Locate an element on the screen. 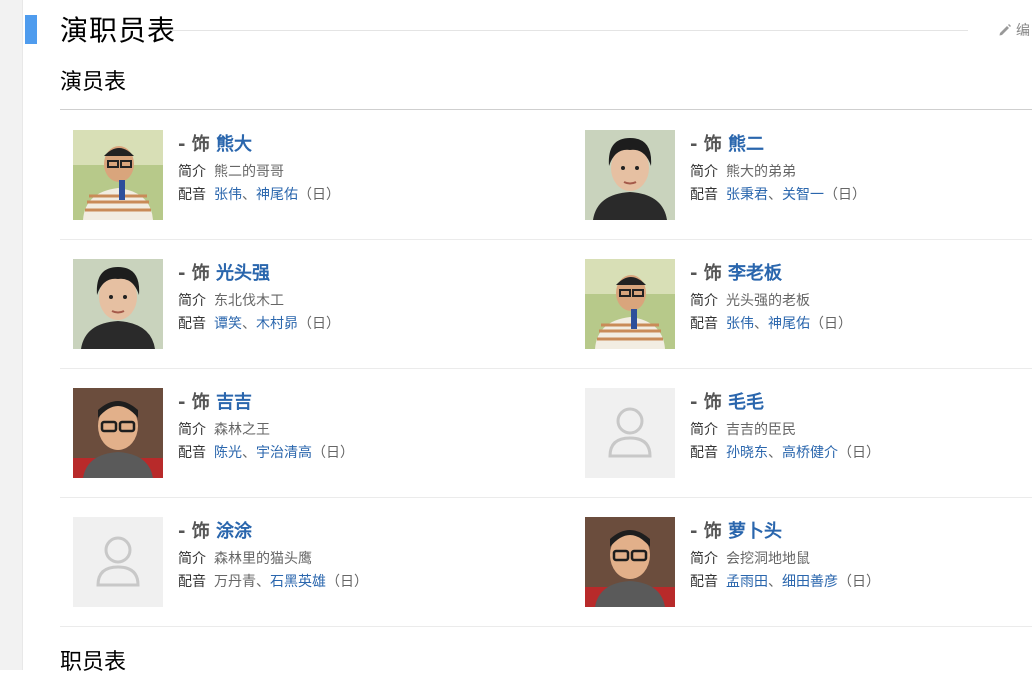  role-name-link: 熊大 is located at coordinates (234, 144).